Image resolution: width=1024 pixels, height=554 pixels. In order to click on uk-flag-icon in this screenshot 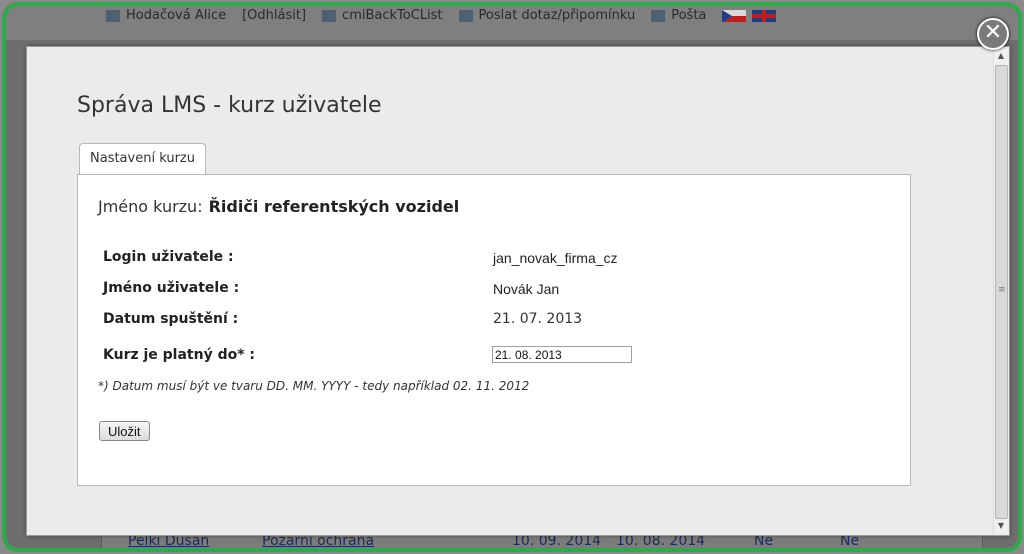, I will do `click(764, 15)`.